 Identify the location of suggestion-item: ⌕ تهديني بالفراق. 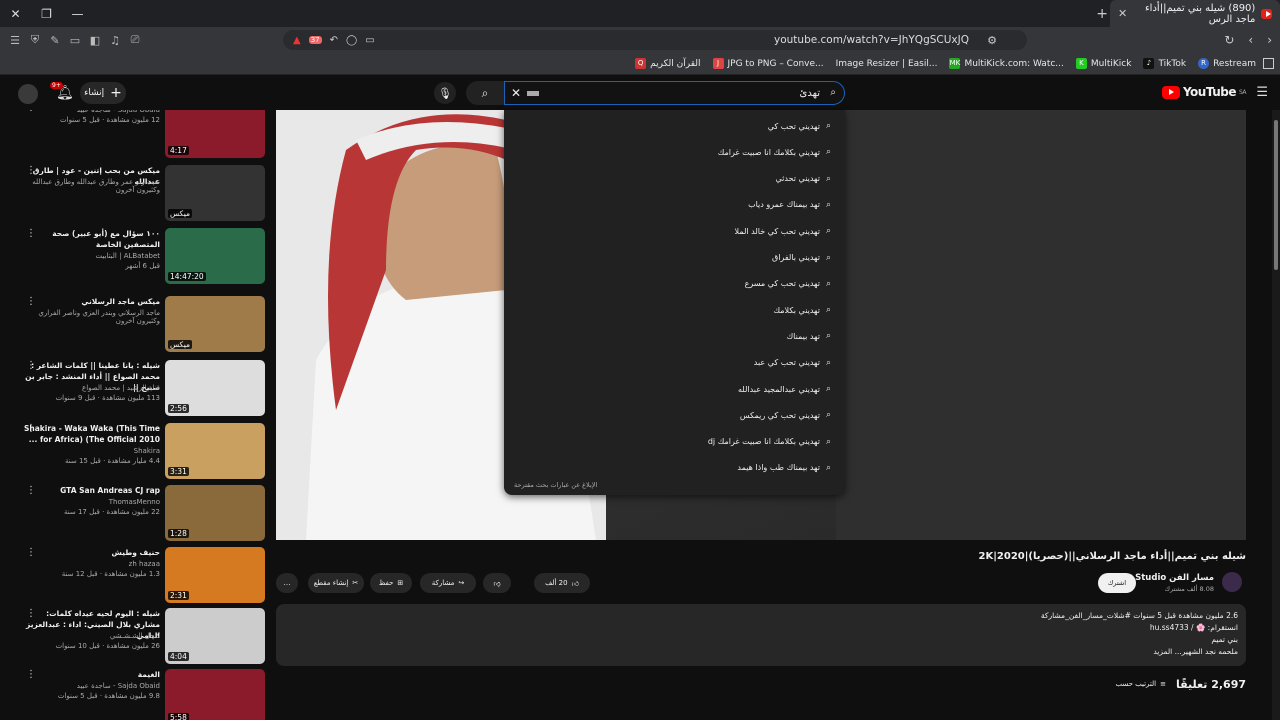
(801, 258).